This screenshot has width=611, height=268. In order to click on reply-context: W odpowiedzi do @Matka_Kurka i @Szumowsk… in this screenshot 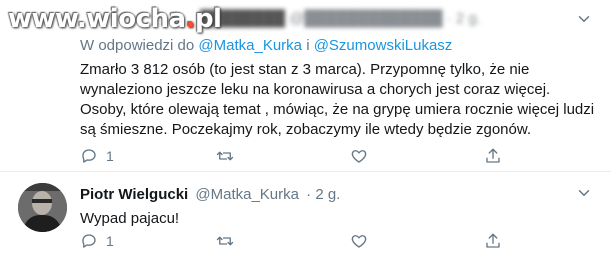, I will do `click(266, 45)`.